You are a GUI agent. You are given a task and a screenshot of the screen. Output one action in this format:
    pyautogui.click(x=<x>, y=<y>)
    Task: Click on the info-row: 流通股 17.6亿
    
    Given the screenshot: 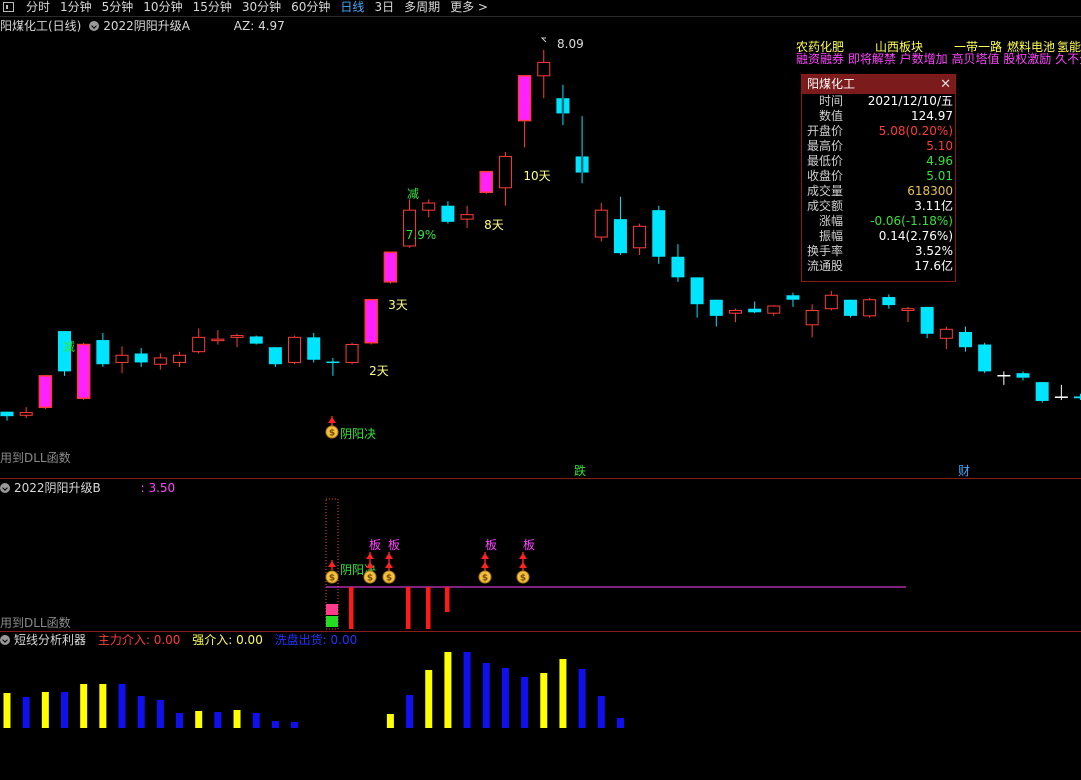 What is the action you would take?
    pyautogui.click(x=878, y=266)
    